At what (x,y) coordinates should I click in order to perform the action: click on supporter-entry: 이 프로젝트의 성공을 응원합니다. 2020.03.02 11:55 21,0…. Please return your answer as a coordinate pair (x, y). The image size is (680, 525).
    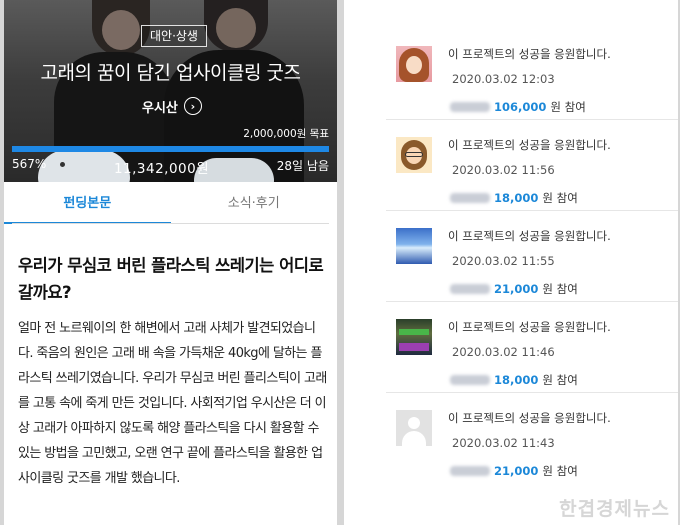
    Looking at the image, I should click on (511, 257).